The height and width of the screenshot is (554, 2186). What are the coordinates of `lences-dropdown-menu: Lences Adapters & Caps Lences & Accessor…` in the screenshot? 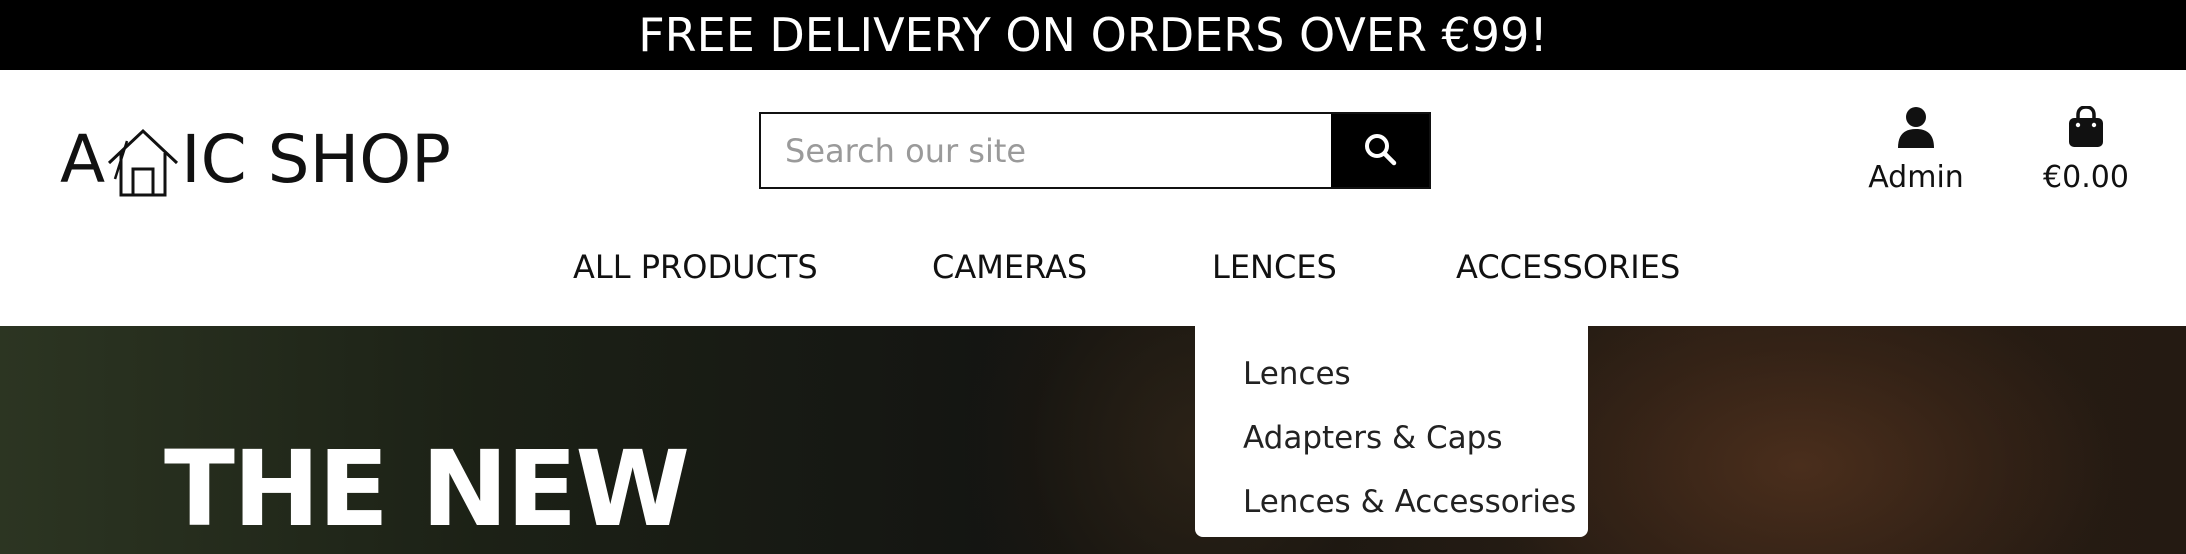 It's located at (1391, 431).